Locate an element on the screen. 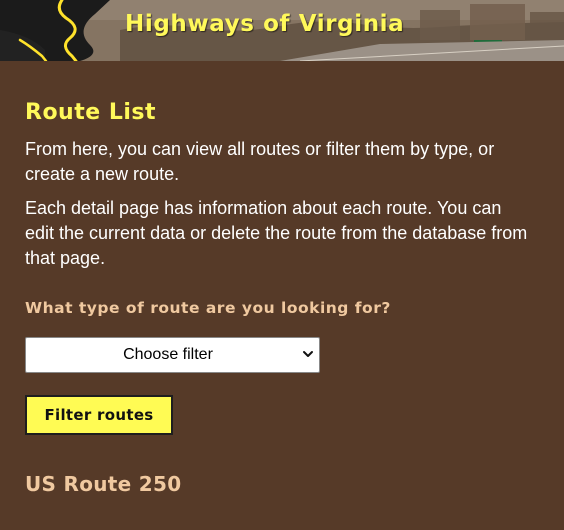  chevron-down-icon is located at coordinates (308, 354).